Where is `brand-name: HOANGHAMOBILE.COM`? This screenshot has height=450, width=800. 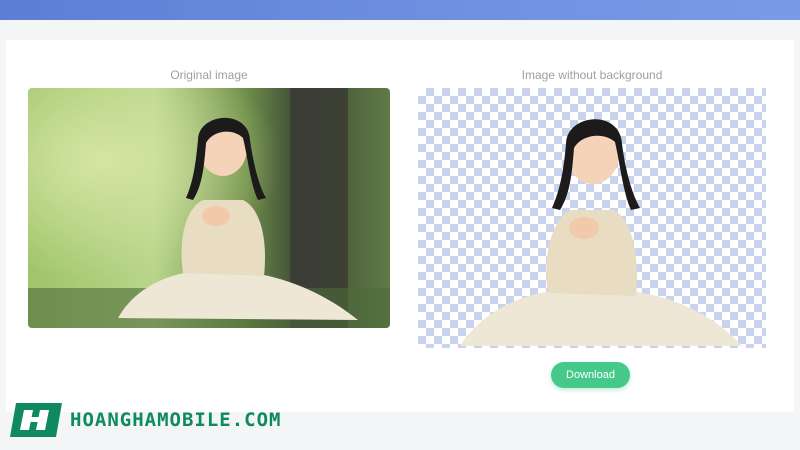
brand-name: HOANGHAMOBILE.COM is located at coordinates (176, 420).